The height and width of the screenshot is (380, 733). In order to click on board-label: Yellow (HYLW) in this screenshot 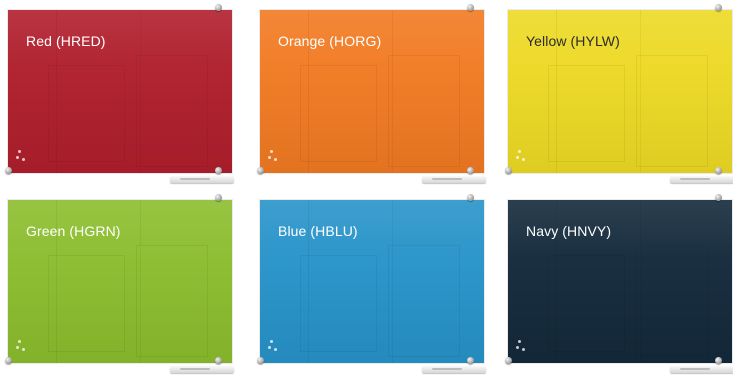, I will do `click(573, 41)`.